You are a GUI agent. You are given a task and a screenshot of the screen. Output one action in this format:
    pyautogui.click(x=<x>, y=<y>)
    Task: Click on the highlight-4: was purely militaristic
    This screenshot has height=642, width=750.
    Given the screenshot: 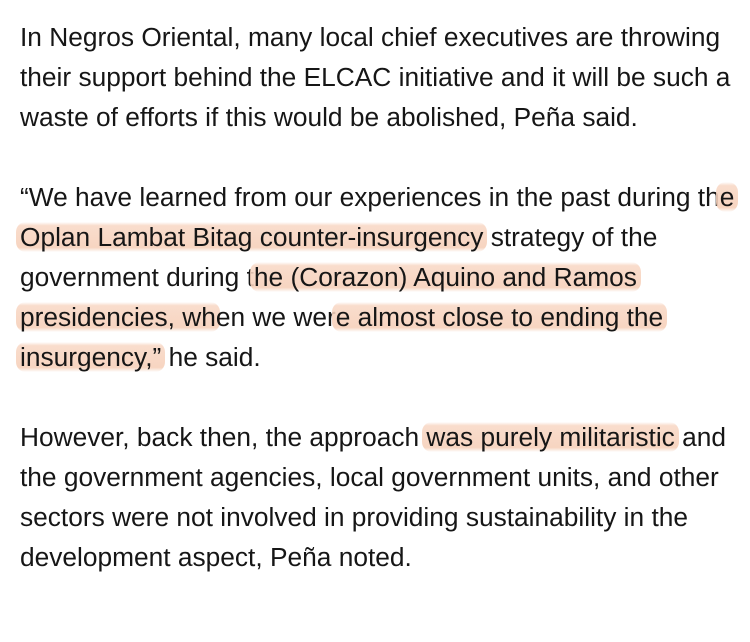 What is the action you would take?
    pyautogui.click(x=550, y=437)
    